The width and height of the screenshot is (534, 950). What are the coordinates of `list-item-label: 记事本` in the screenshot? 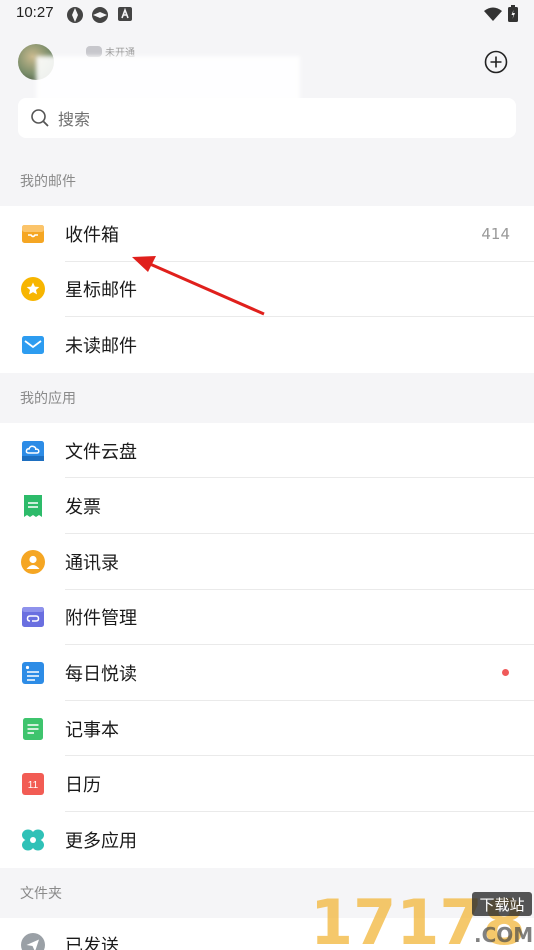 It's located at (92, 730).